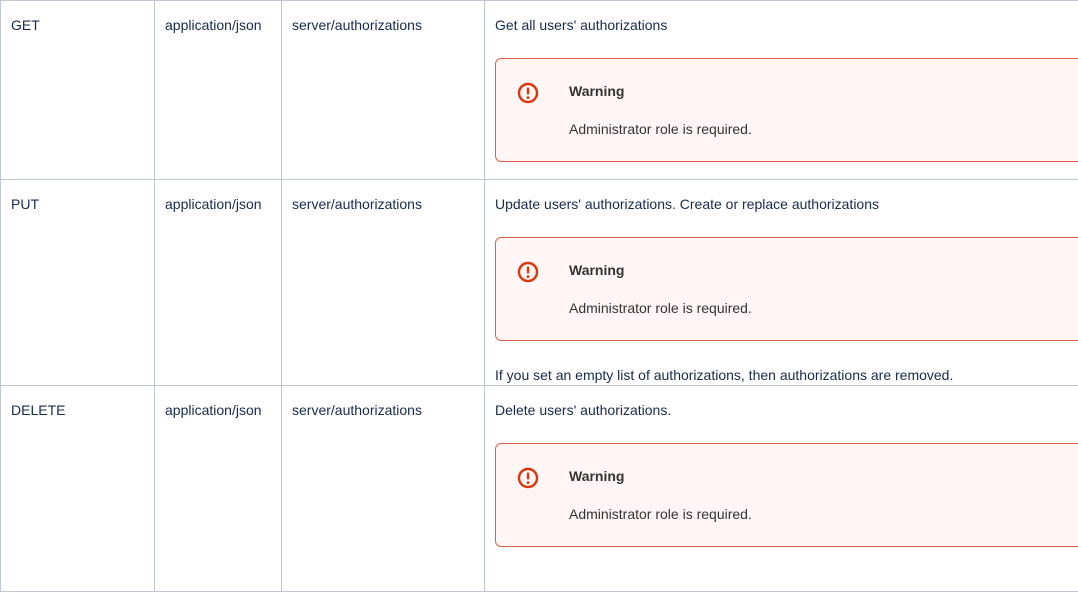  What do you see at coordinates (38, 410) in the screenshot?
I see `method-label: DELETE` at bounding box center [38, 410].